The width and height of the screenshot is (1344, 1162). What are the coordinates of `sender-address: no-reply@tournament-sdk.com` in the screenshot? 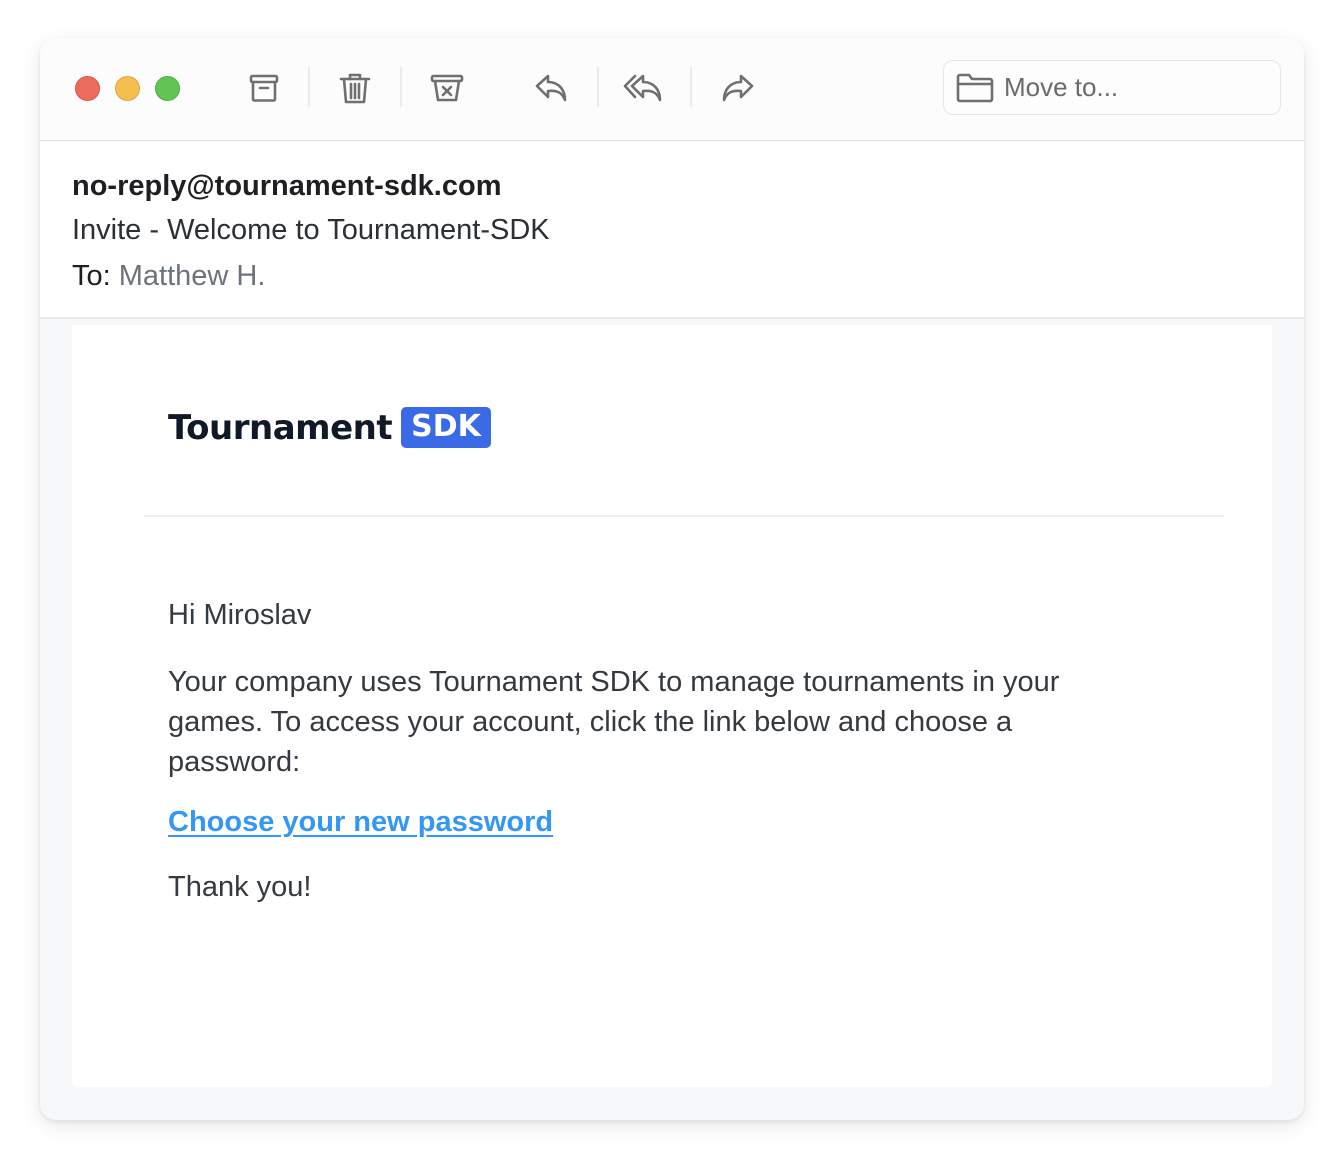 It's located at (287, 186).